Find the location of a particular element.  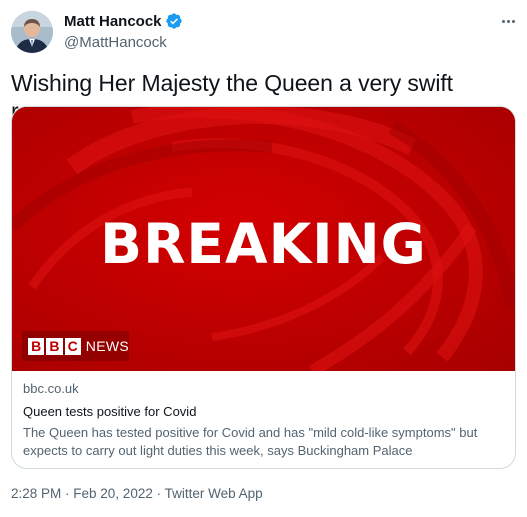

tweet-date: Feb 20, 2022 is located at coordinates (113, 493).